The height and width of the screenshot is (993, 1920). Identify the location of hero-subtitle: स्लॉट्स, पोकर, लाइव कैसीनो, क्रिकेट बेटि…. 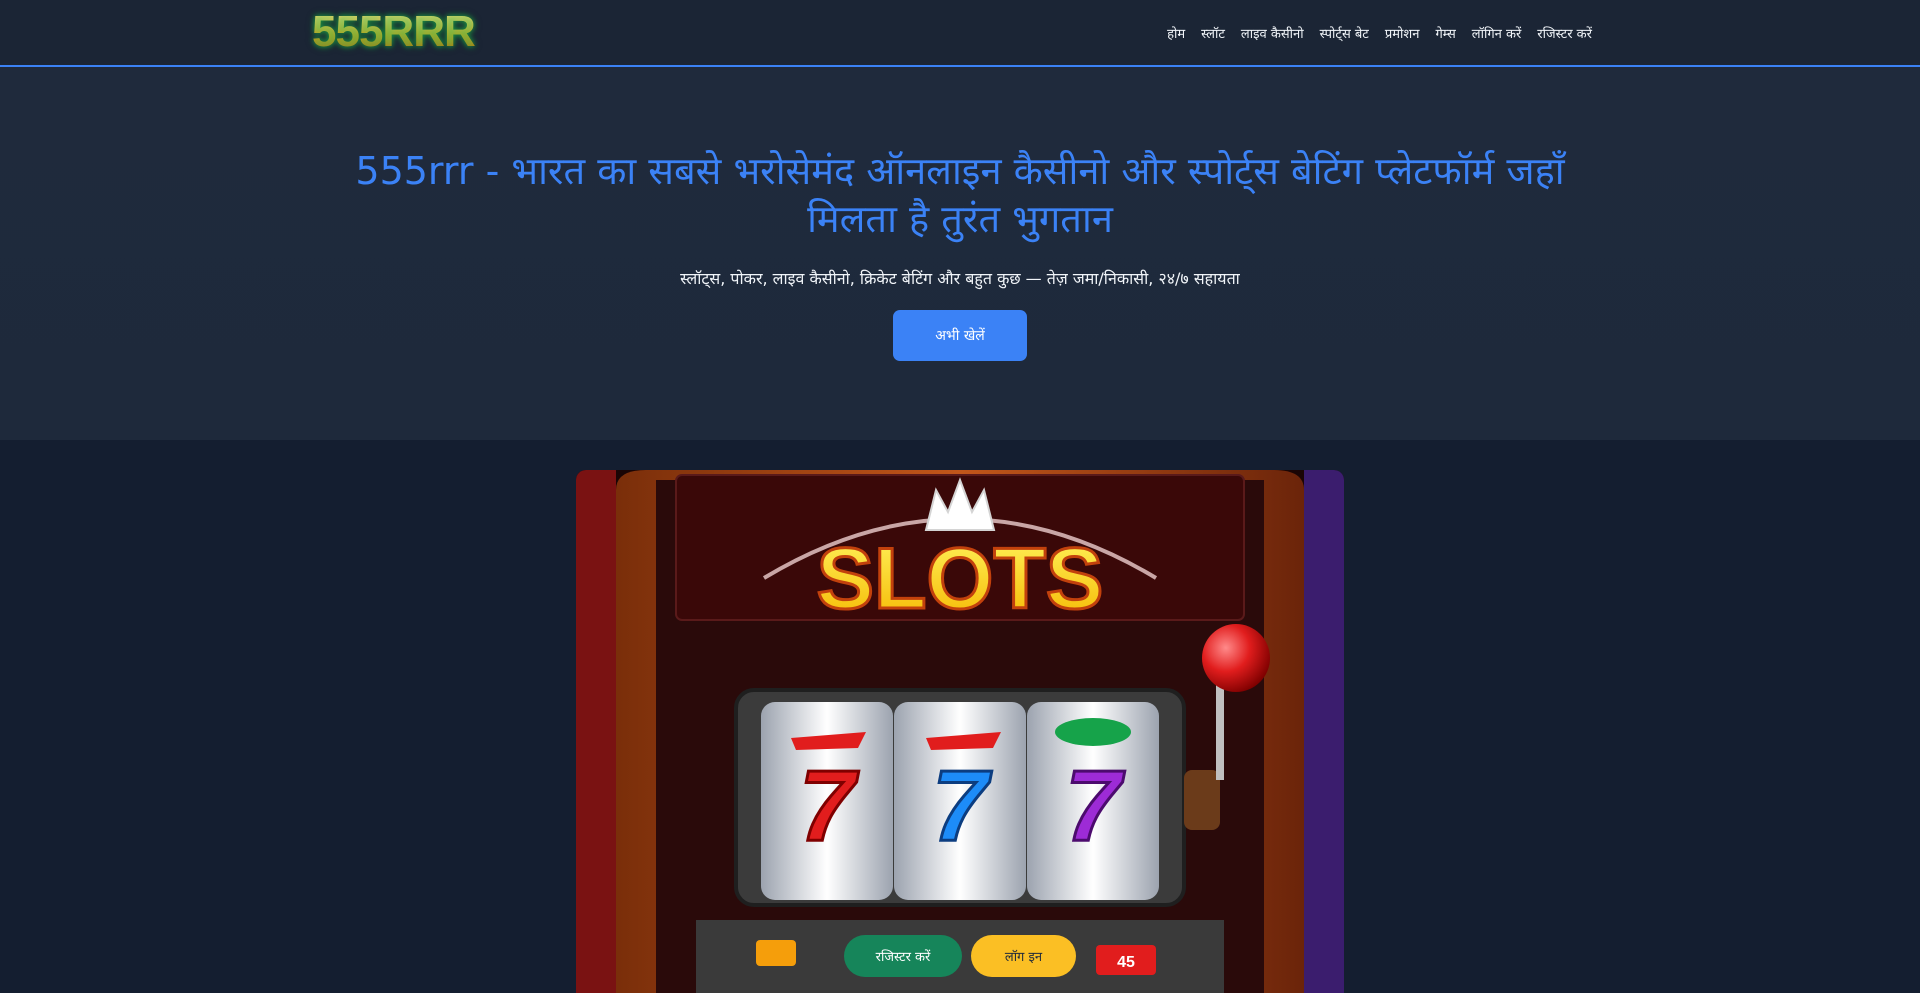
(960, 278).